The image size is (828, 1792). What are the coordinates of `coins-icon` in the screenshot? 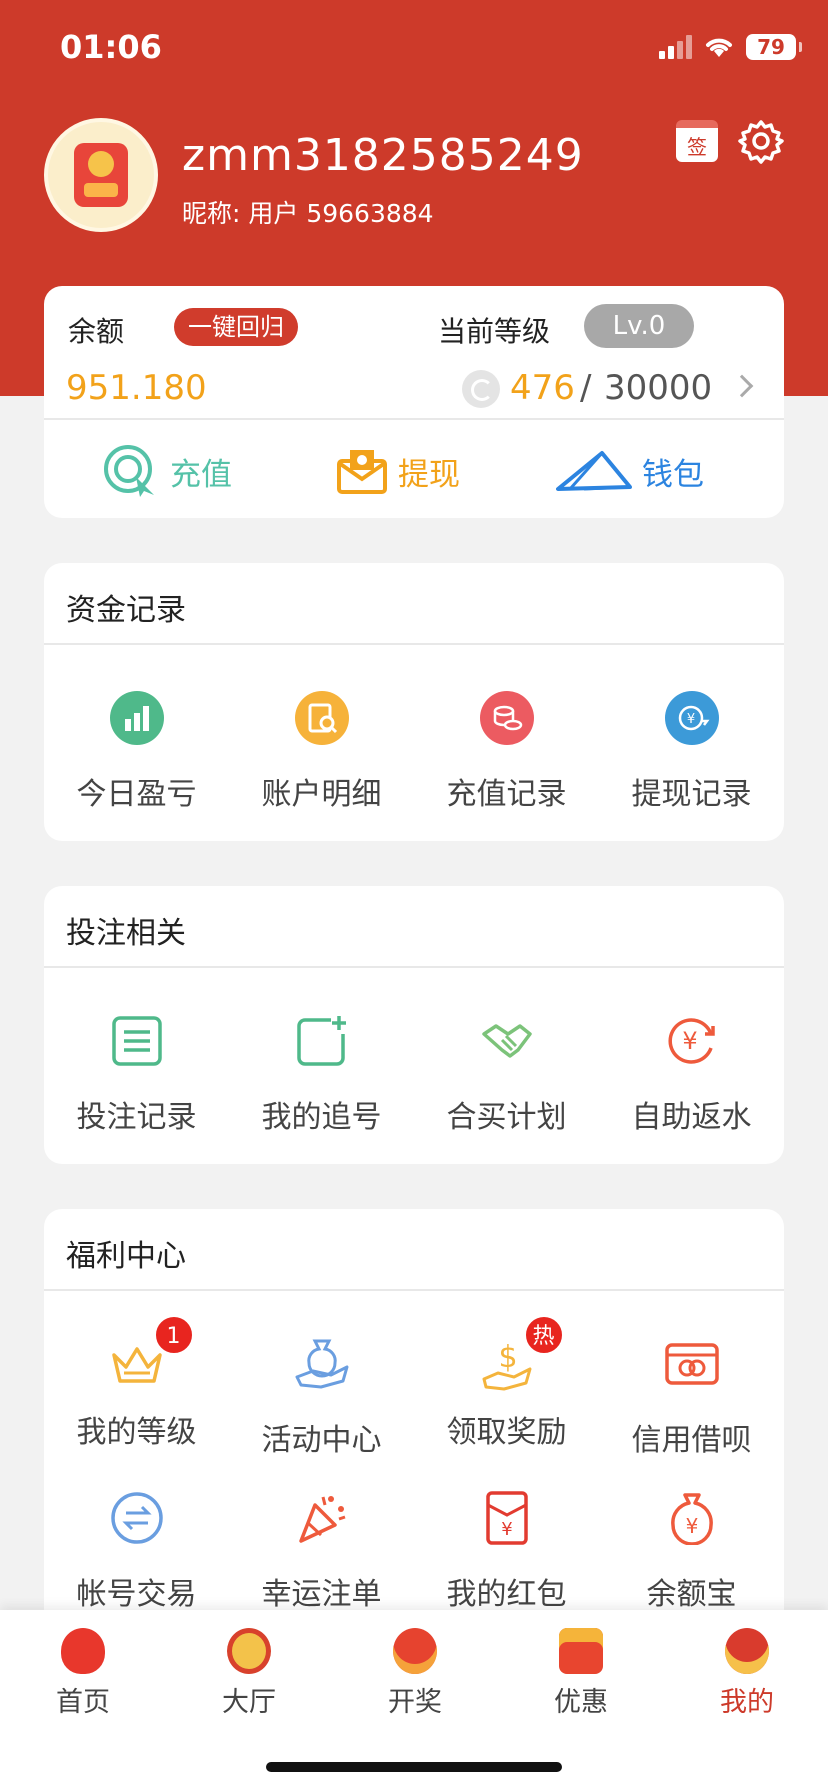 It's located at (506, 718).